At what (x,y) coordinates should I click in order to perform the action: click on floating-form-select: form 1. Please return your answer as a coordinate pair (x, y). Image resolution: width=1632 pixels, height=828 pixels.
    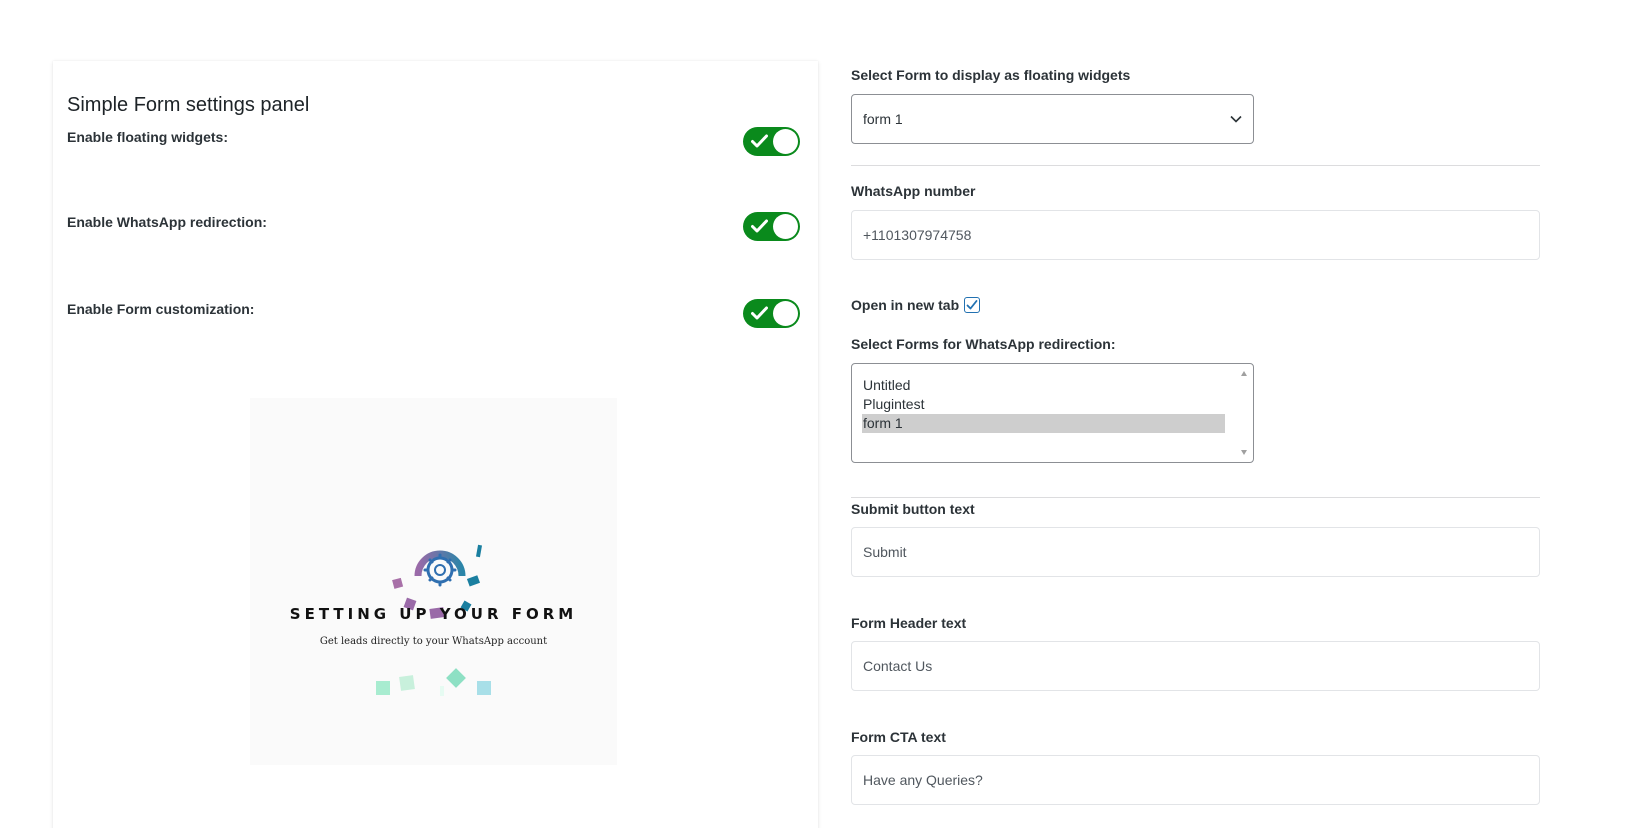
    Looking at the image, I should click on (1052, 119).